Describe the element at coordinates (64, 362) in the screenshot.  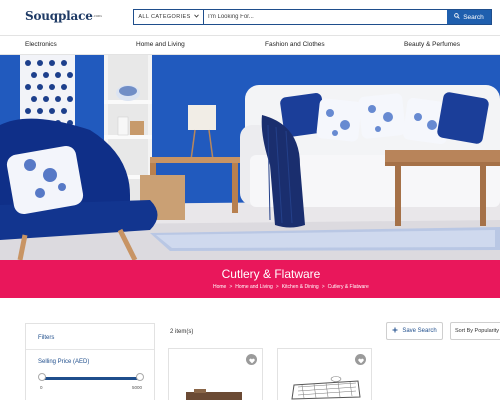
I see `price-filter-label: Selling Price (AED)` at that location.